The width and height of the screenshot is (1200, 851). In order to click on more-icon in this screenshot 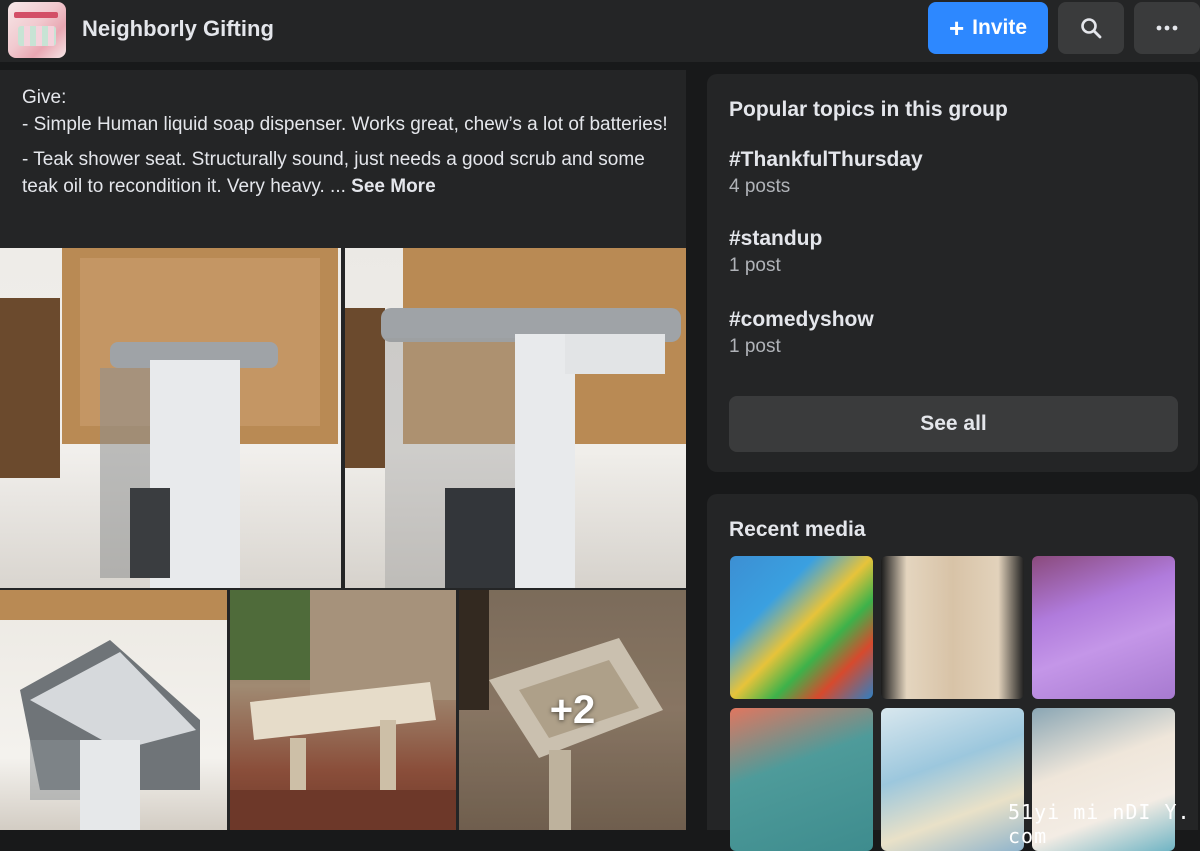, I will do `click(1167, 28)`.